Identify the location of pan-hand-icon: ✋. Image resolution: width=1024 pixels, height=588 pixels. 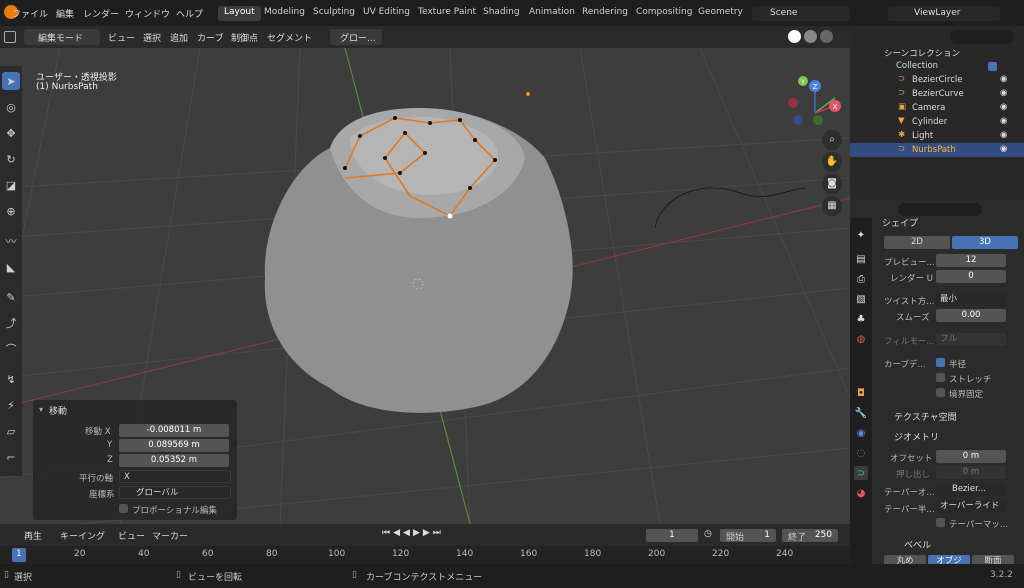
(832, 162).